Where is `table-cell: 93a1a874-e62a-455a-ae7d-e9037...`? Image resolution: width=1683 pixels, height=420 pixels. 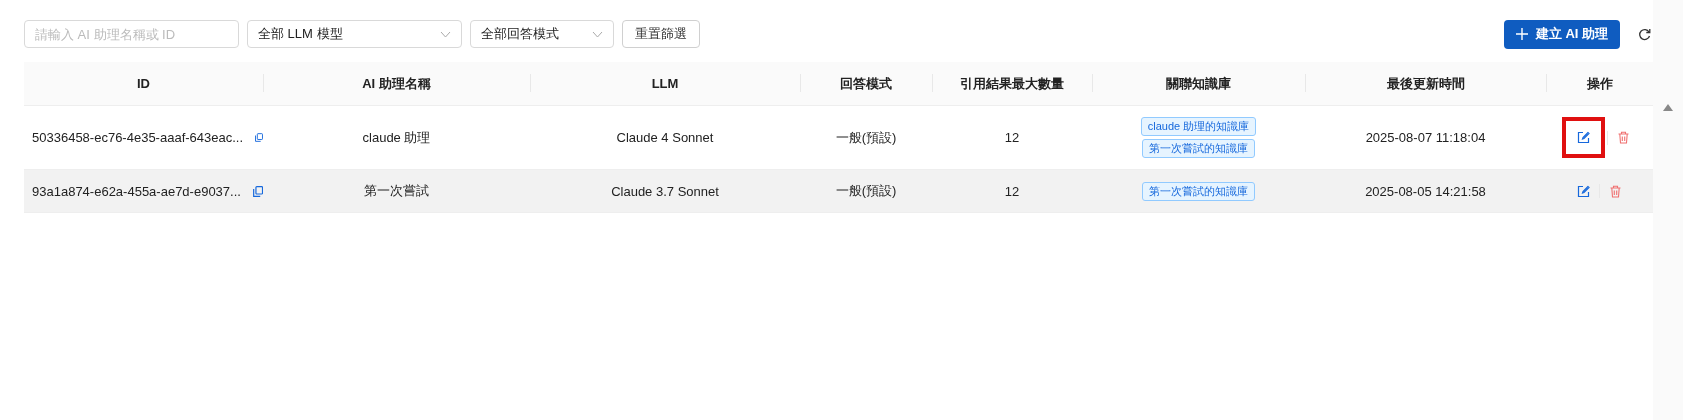 table-cell: 93a1a874-e62a-455a-ae7d-e9037... is located at coordinates (136, 191).